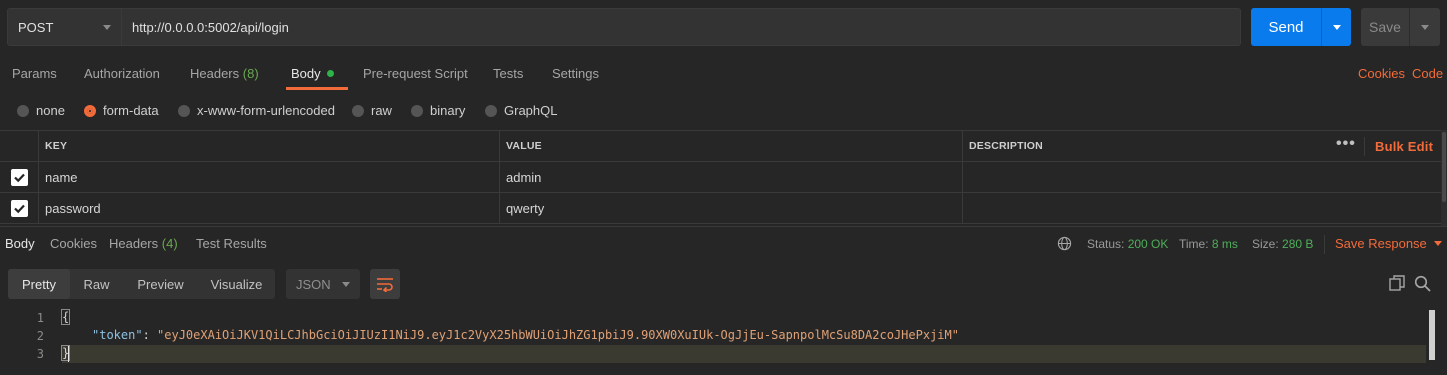  I want to click on save-response-label: Save Response, so click(1381, 243).